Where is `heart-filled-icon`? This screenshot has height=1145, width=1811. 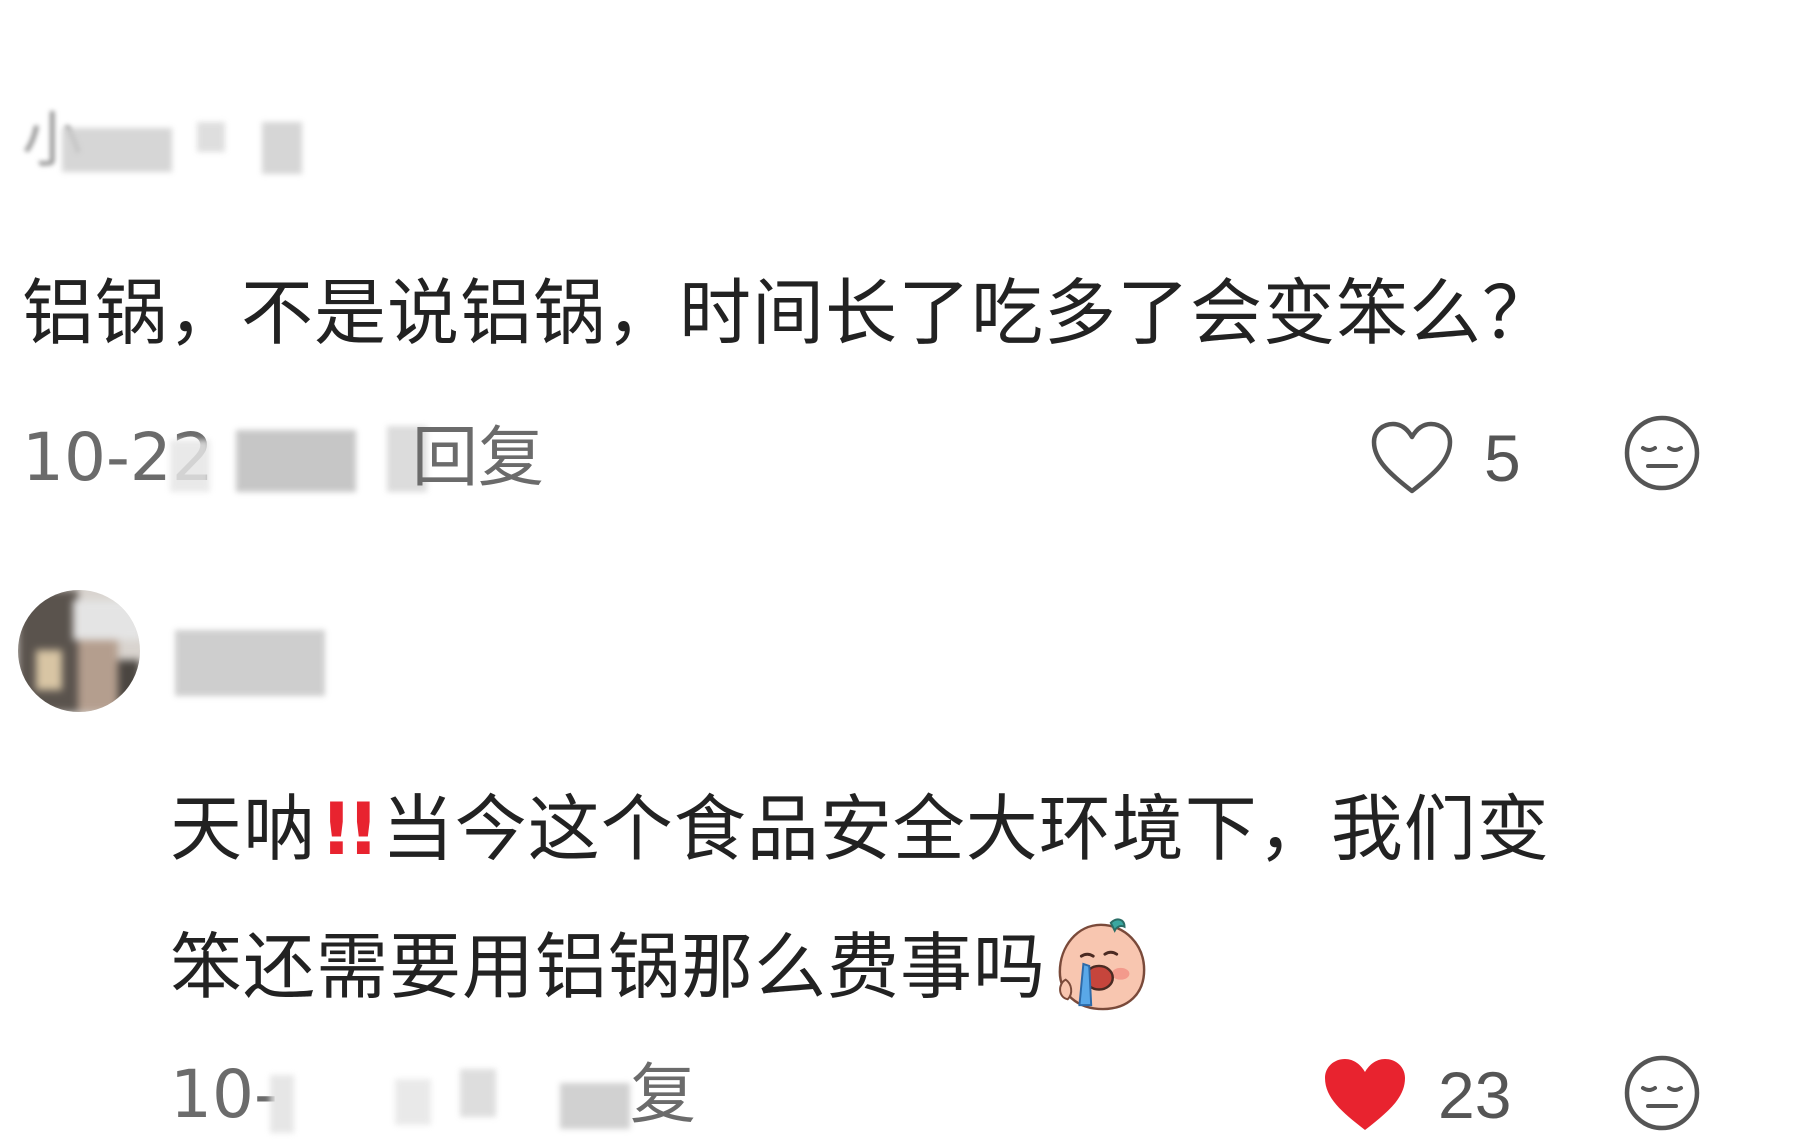
heart-filled-icon is located at coordinates (1365, 1094).